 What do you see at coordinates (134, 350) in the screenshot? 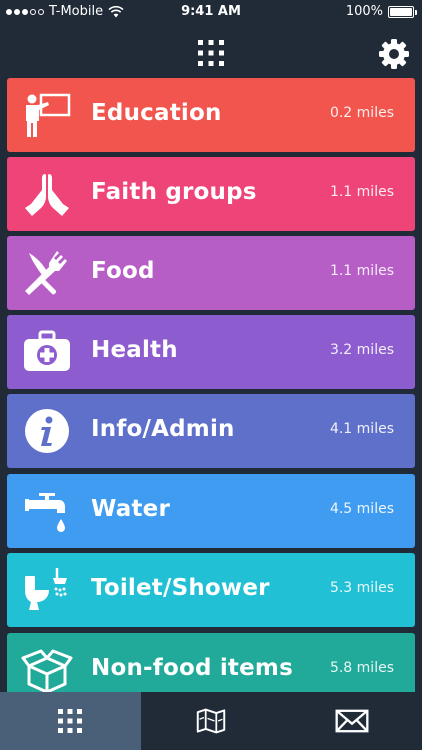
I see `category-label: Health` at bounding box center [134, 350].